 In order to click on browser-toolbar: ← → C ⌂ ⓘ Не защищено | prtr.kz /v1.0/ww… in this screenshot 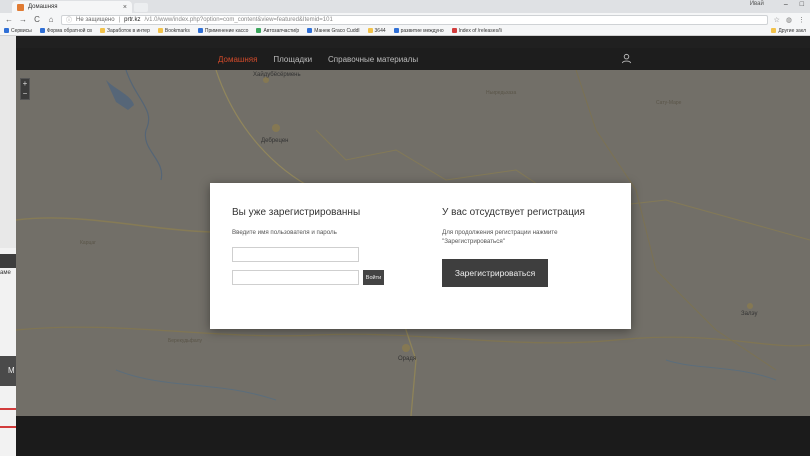, I will do `click(405, 19)`.